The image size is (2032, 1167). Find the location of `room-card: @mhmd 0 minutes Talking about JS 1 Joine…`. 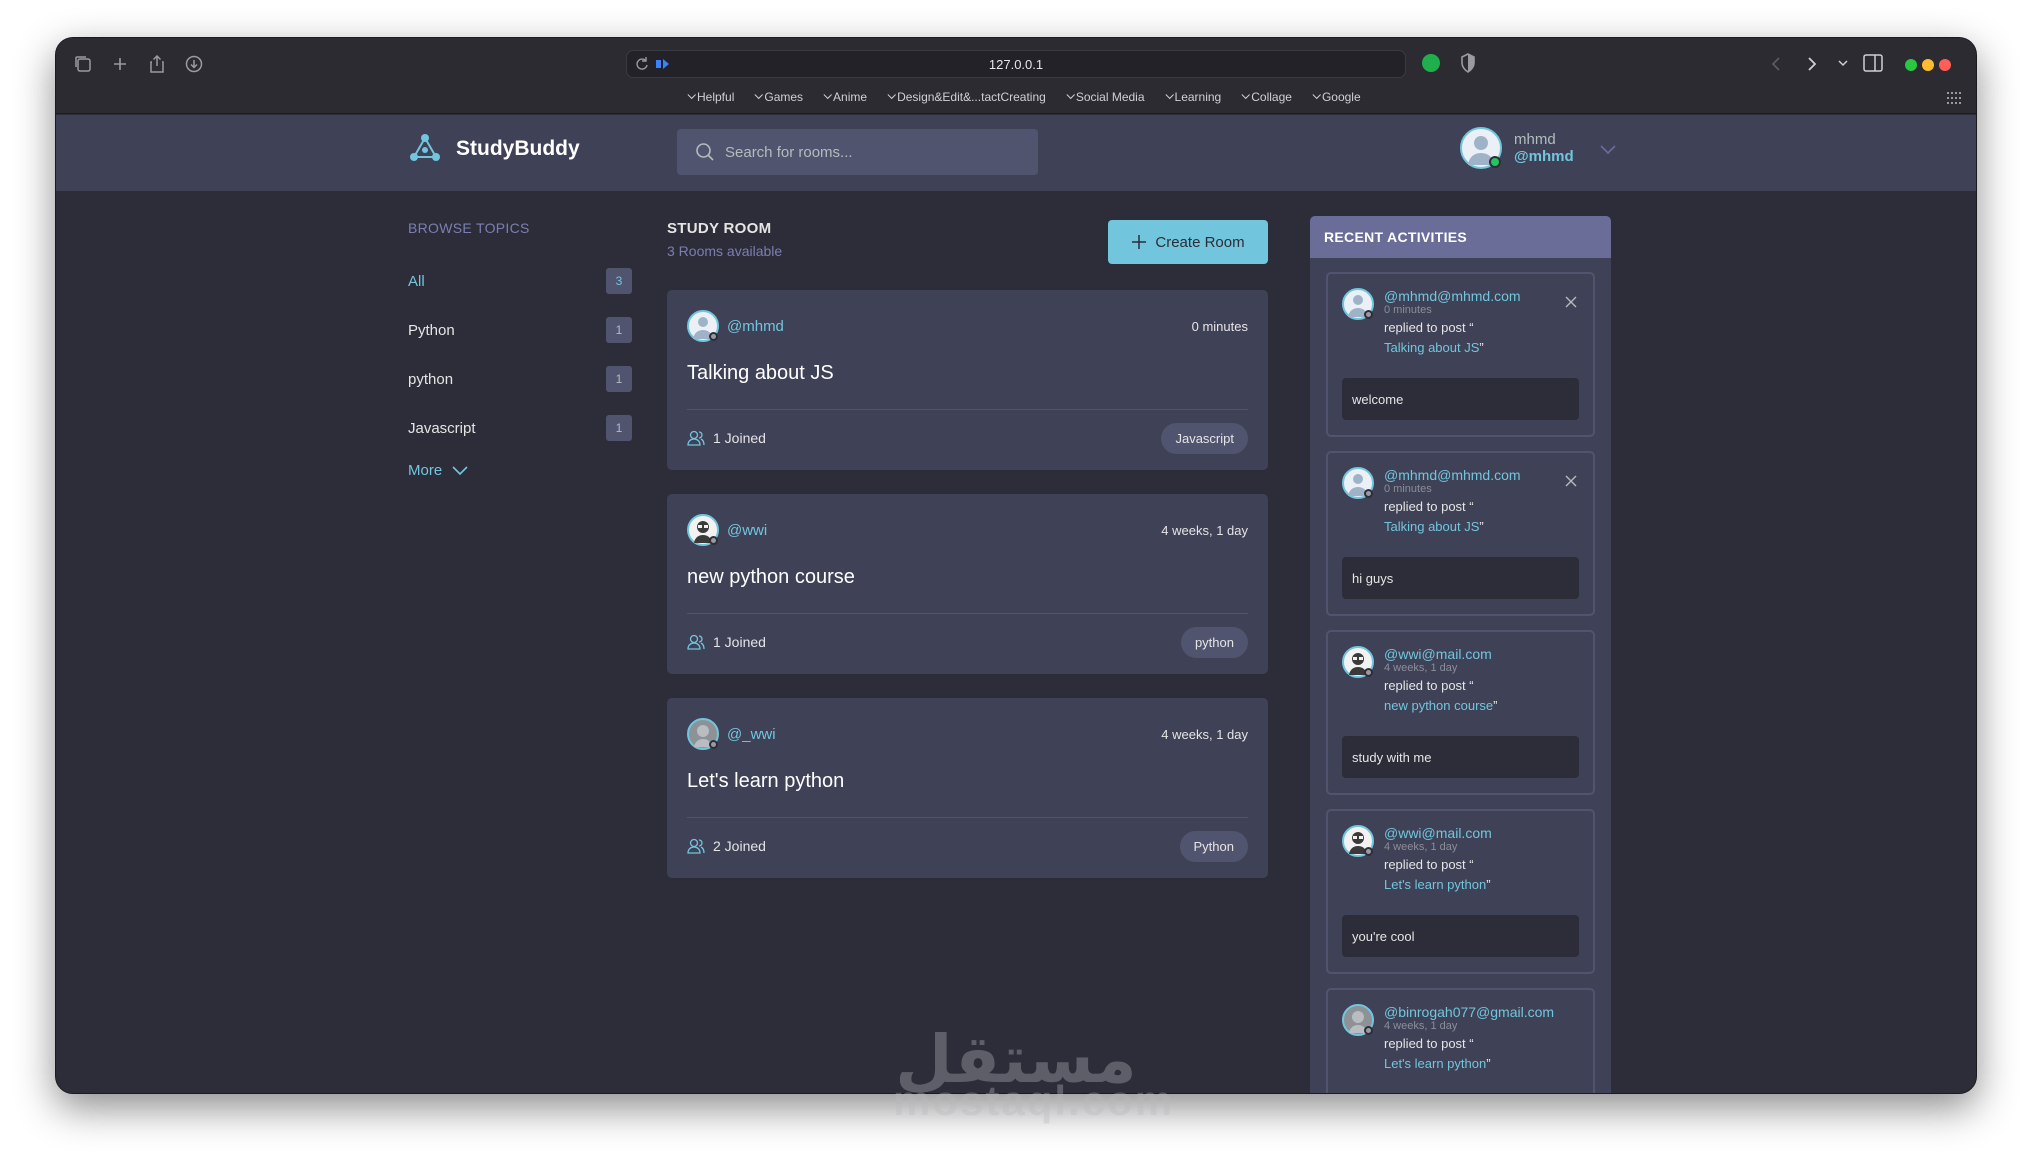

room-card: @mhmd 0 minutes Talking about JS 1 Joine… is located at coordinates (967, 380).